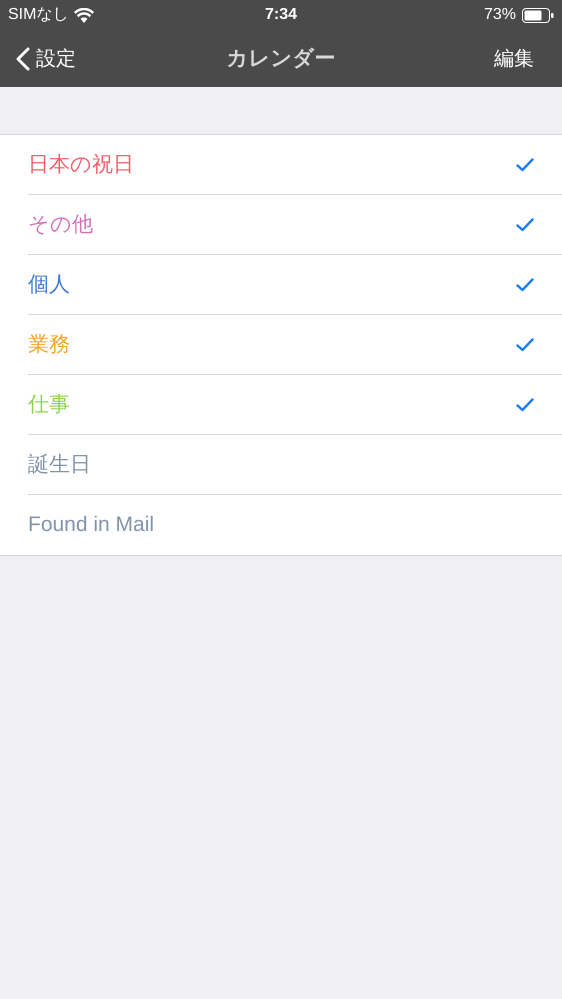  What do you see at coordinates (84, 15) in the screenshot?
I see `wifi-icon` at bounding box center [84, 15].